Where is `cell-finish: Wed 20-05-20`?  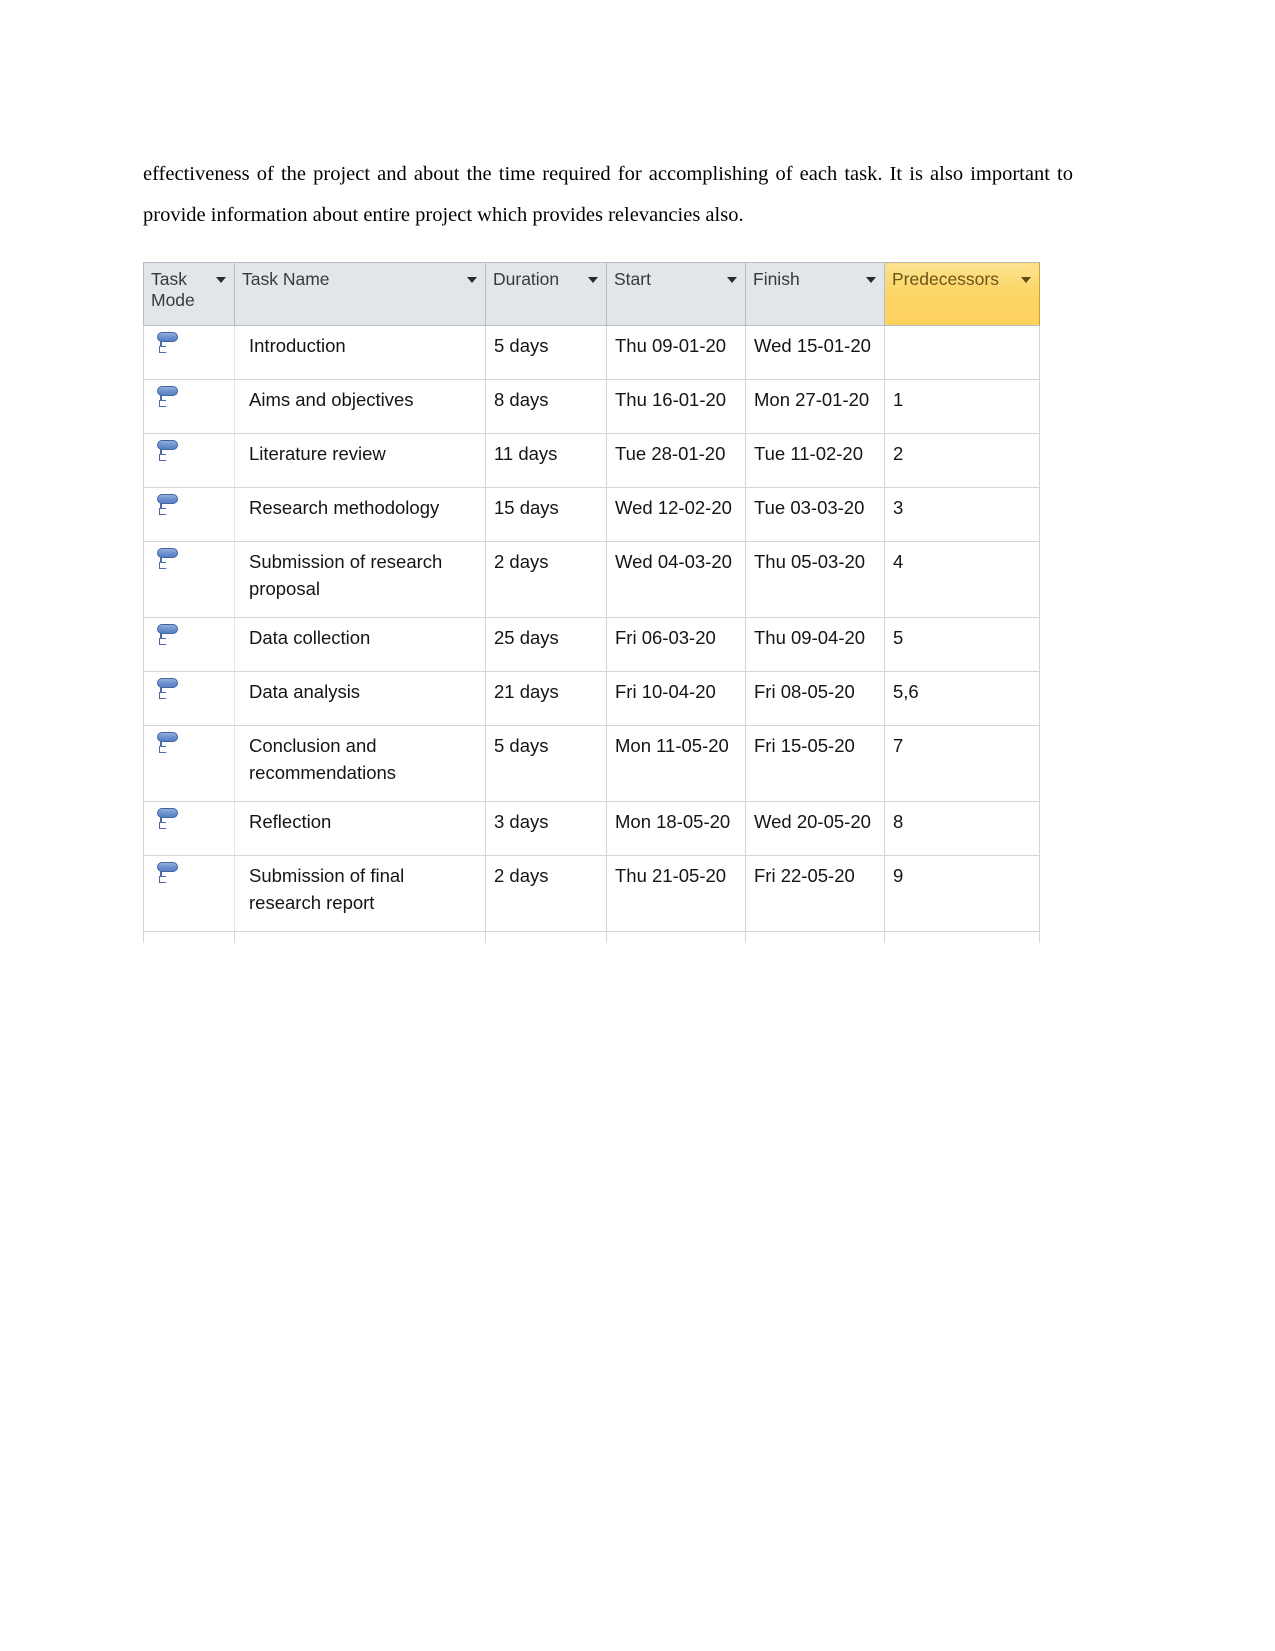
cell-finish: Wed 20-05-20 is located at coordinates (815, 828).